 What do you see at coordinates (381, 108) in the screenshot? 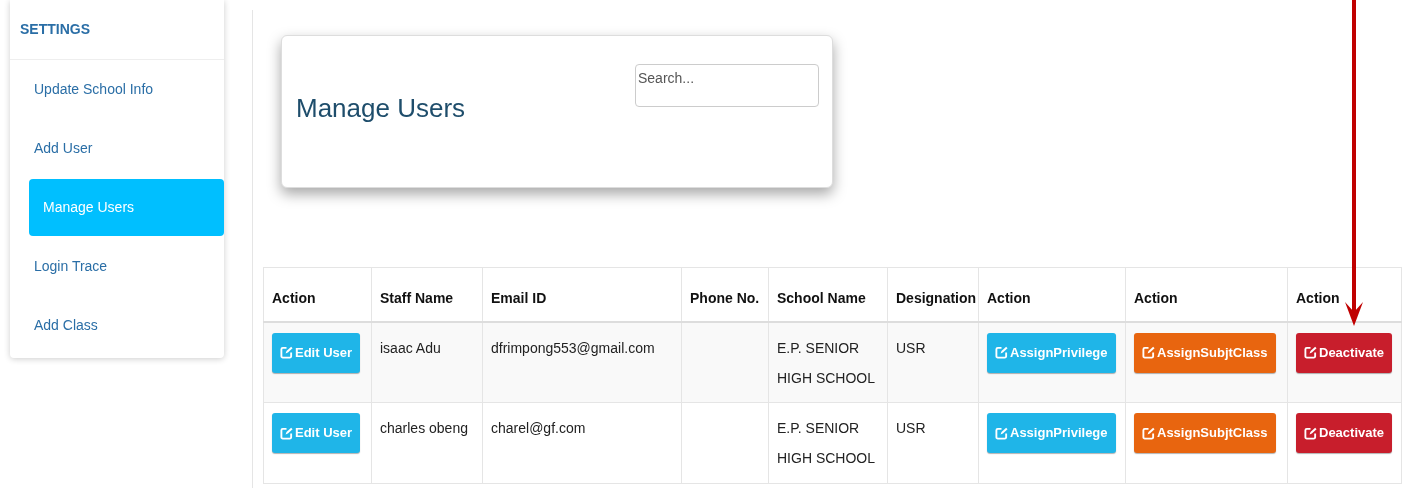
I see `page-title: Manage Users` at bounding box center [381, 108].